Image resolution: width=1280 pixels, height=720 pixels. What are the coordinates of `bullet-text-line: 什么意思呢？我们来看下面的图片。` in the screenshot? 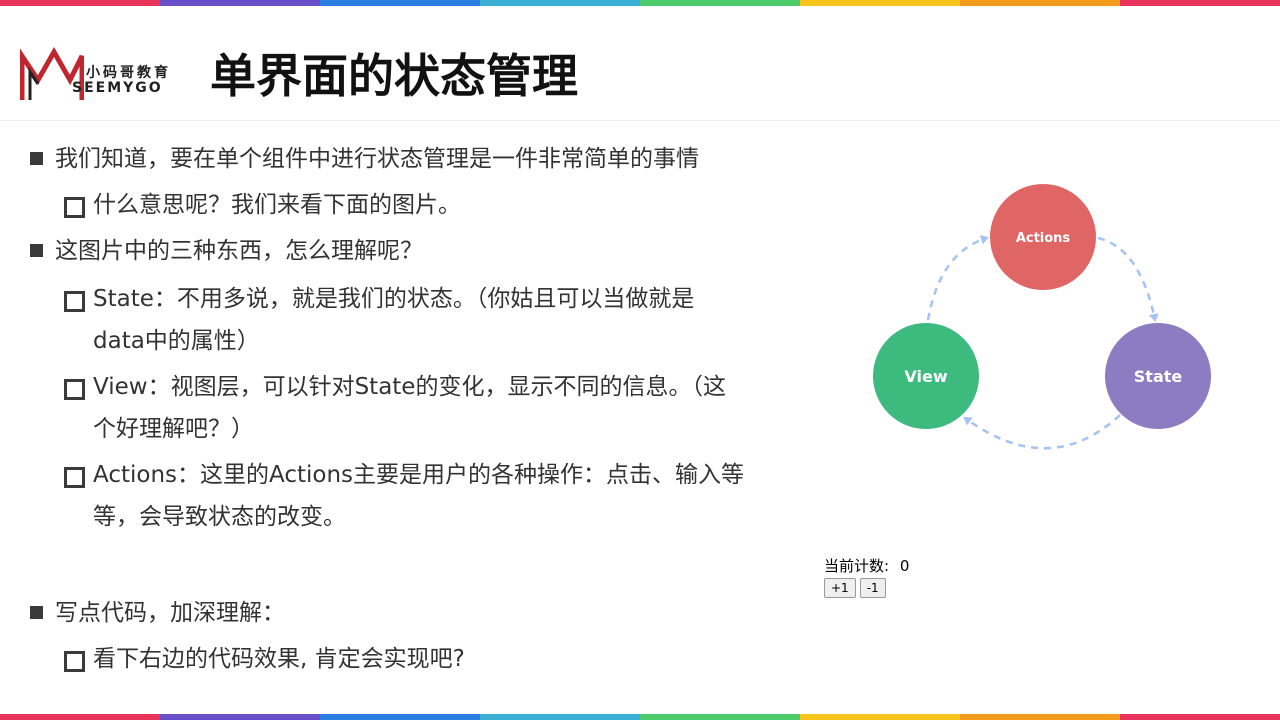 It's located at (277, 205).